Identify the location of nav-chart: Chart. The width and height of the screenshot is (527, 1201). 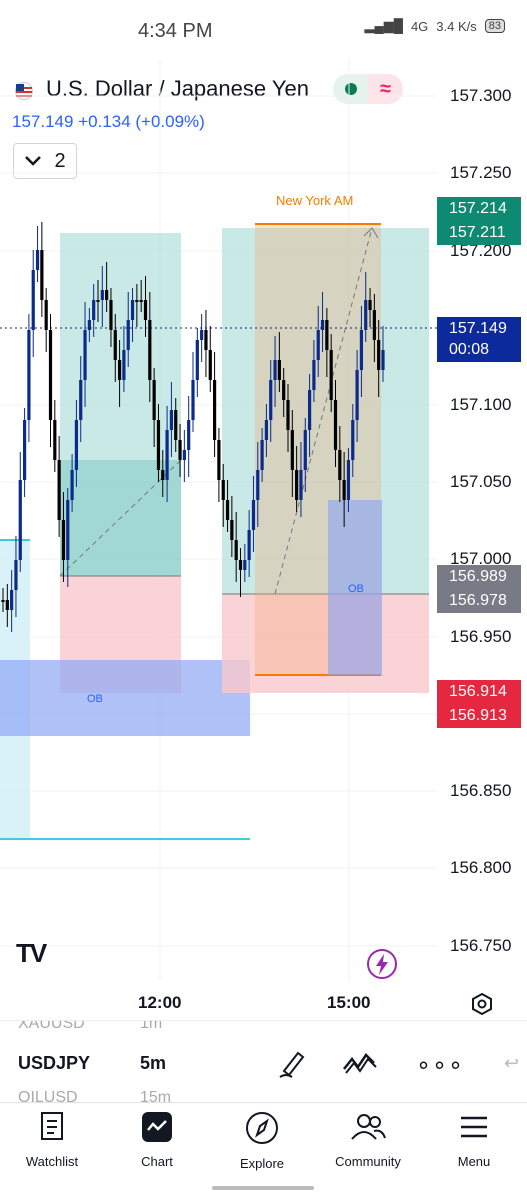
(157, 1140).